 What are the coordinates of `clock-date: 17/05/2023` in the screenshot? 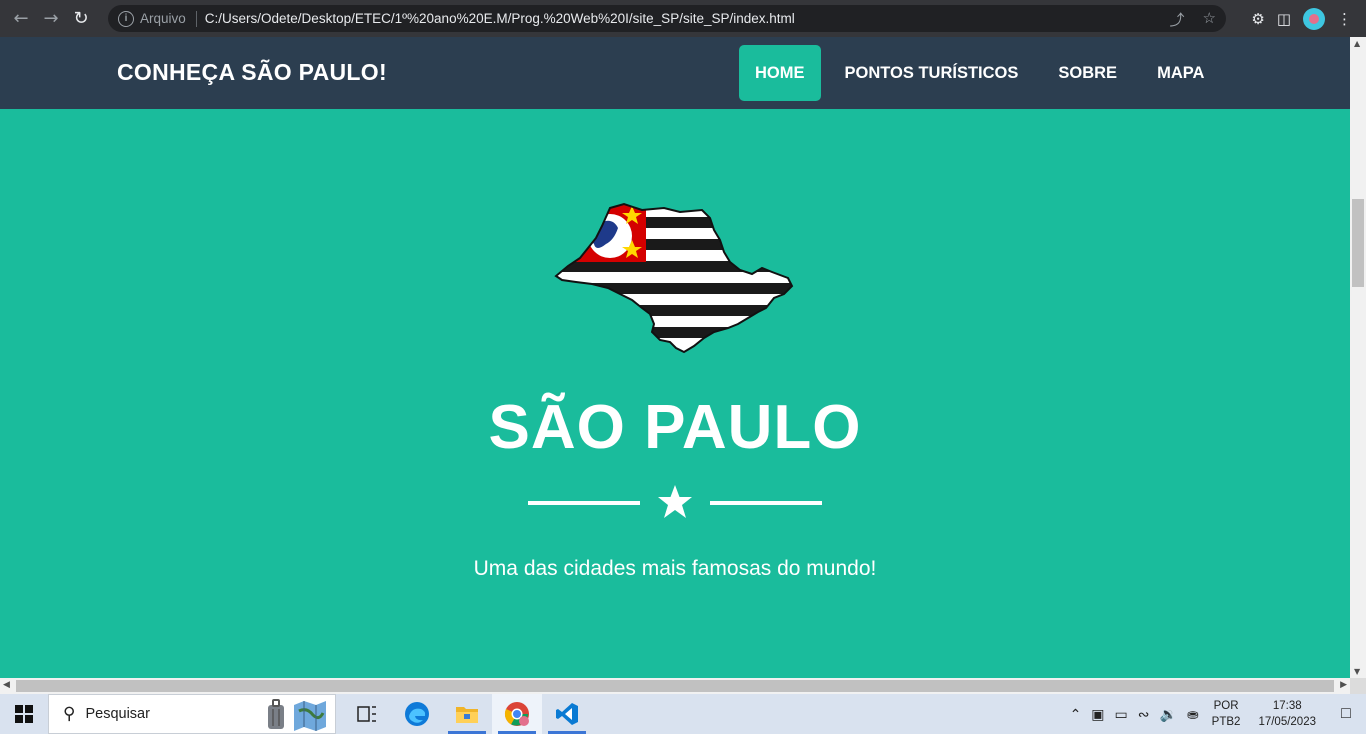 It's located at (1287, 722).